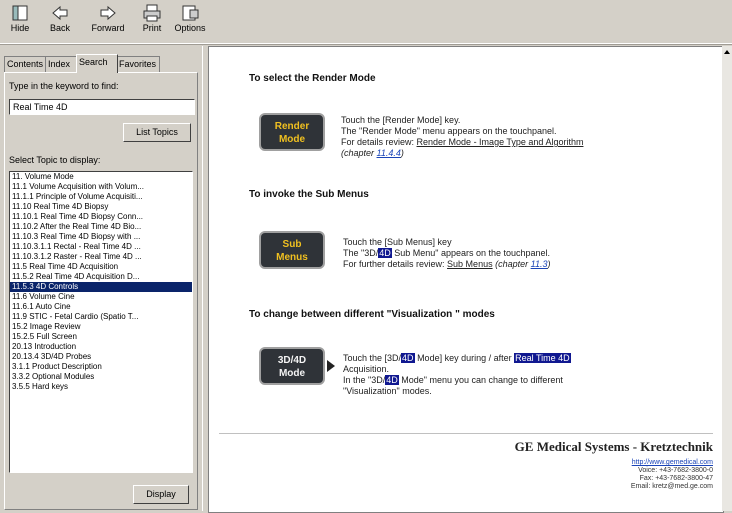  Describe the element at coordinates (549, 264) in the screenshot. I see `sub-menus-line3-suffix: )` at that location.